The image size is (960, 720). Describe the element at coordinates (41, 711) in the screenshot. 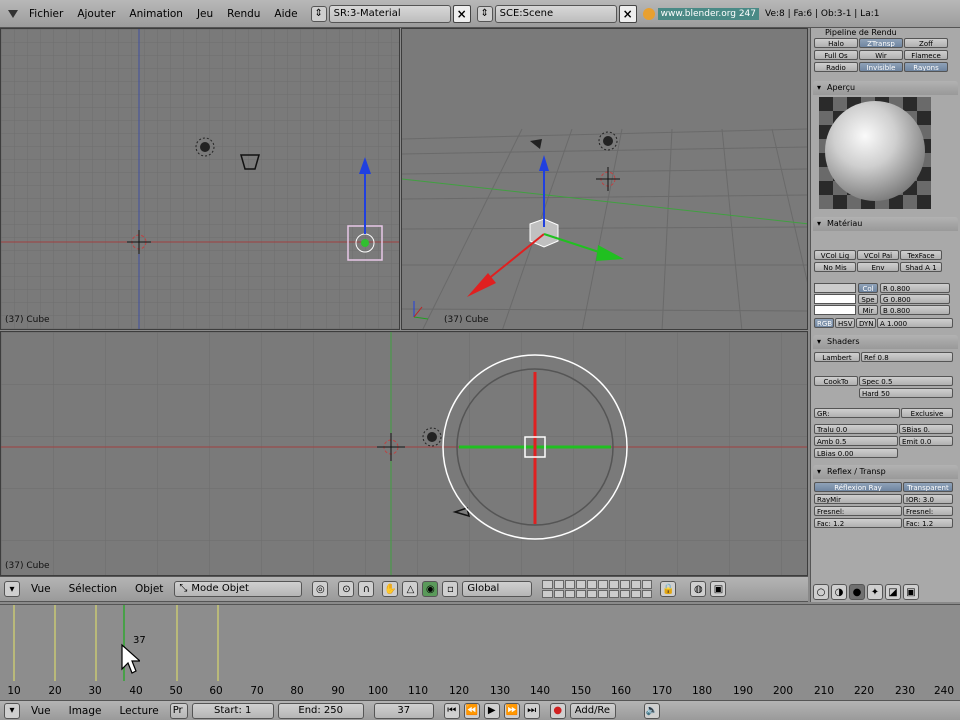

I see `timeline-menu-vue: Vue` at that location.